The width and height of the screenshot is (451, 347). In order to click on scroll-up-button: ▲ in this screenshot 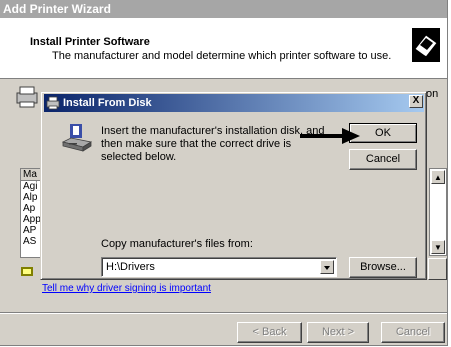, I will do `click(438, 177)`.